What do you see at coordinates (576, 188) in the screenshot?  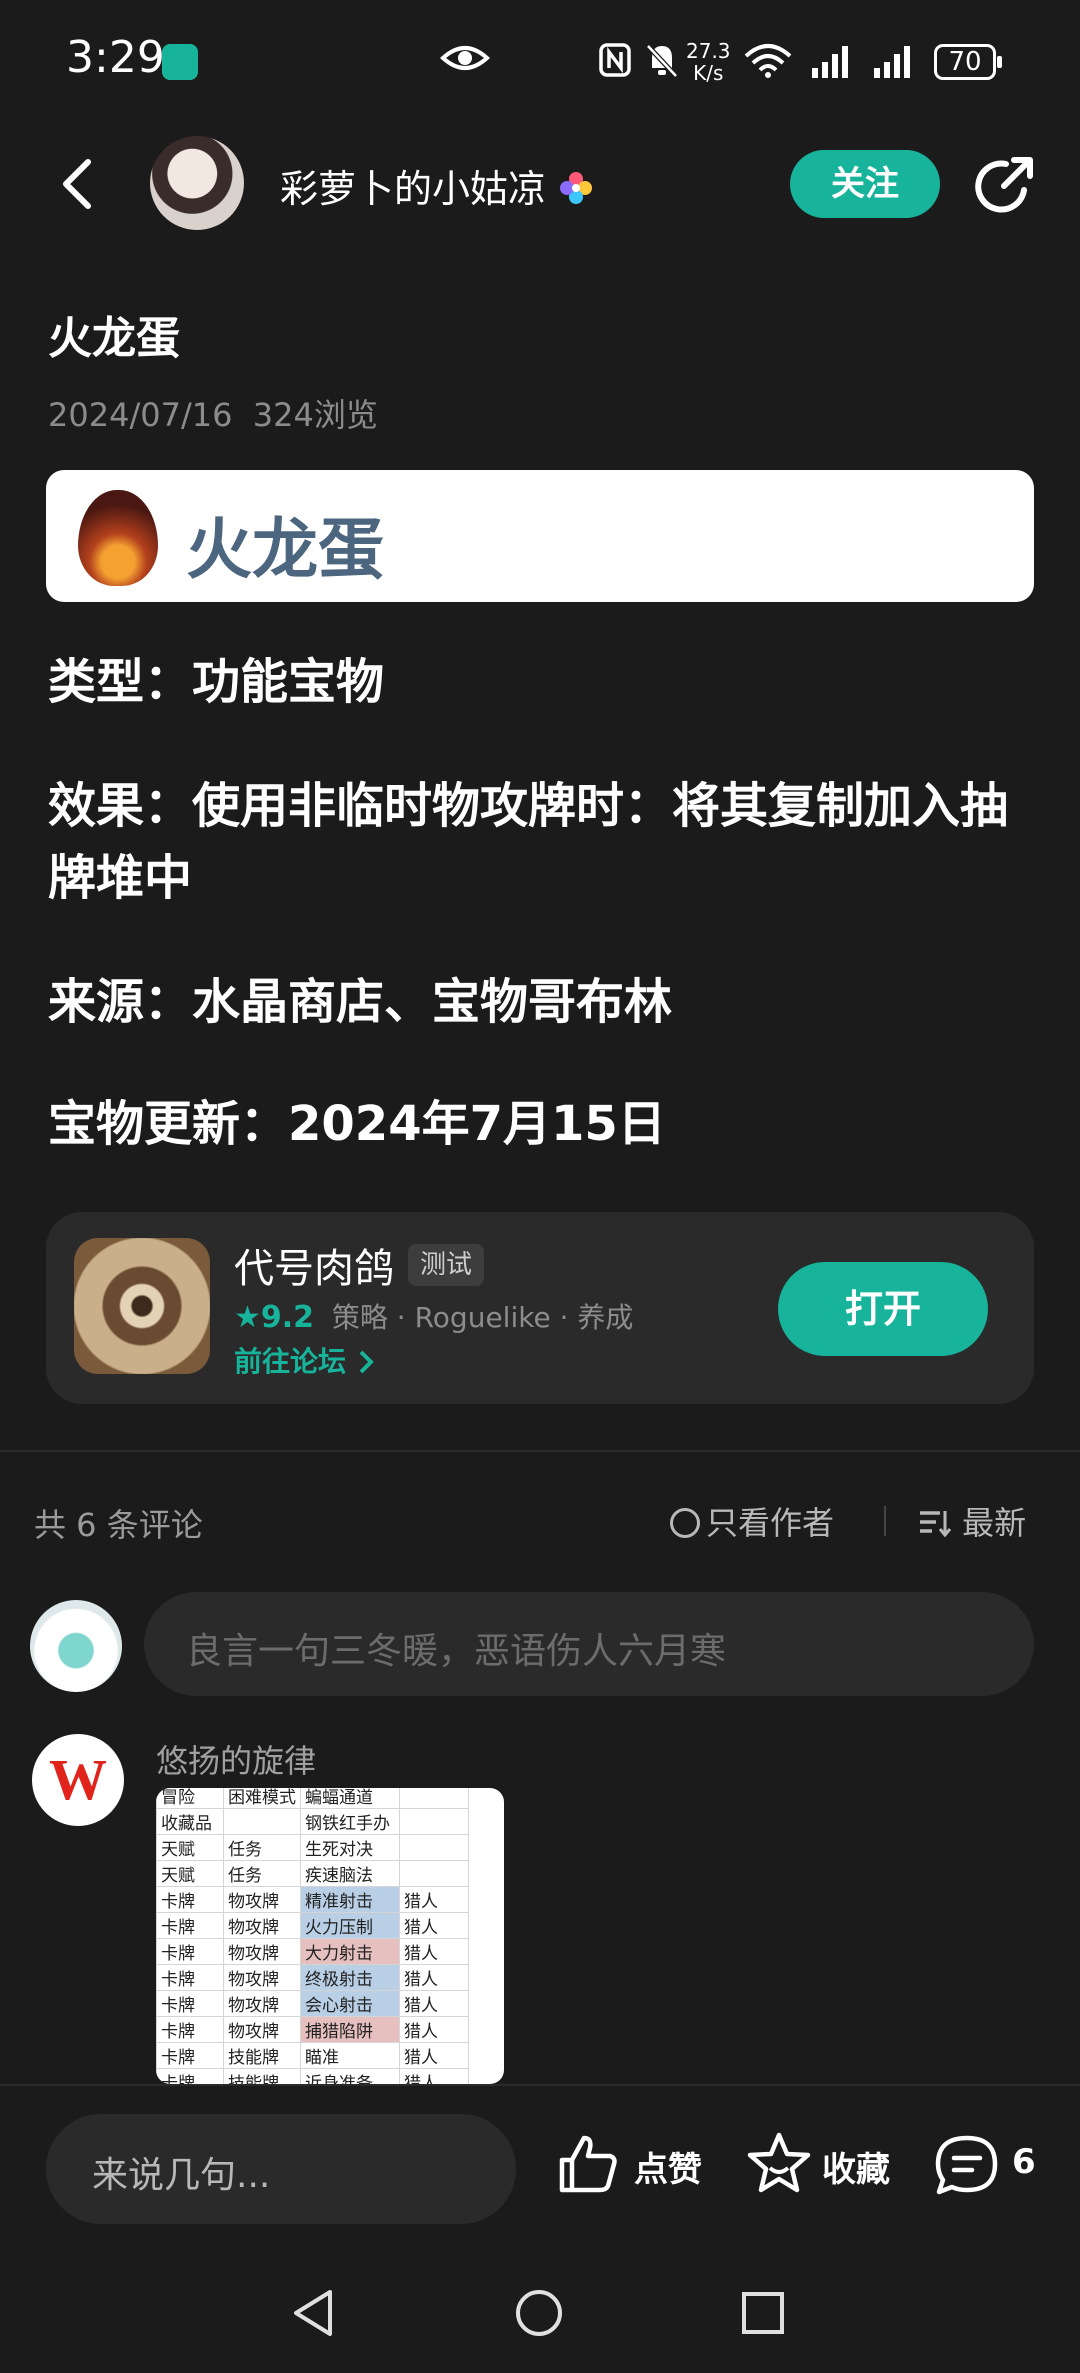 I see `flower-badge-icon` at bounding box center [576, 188].